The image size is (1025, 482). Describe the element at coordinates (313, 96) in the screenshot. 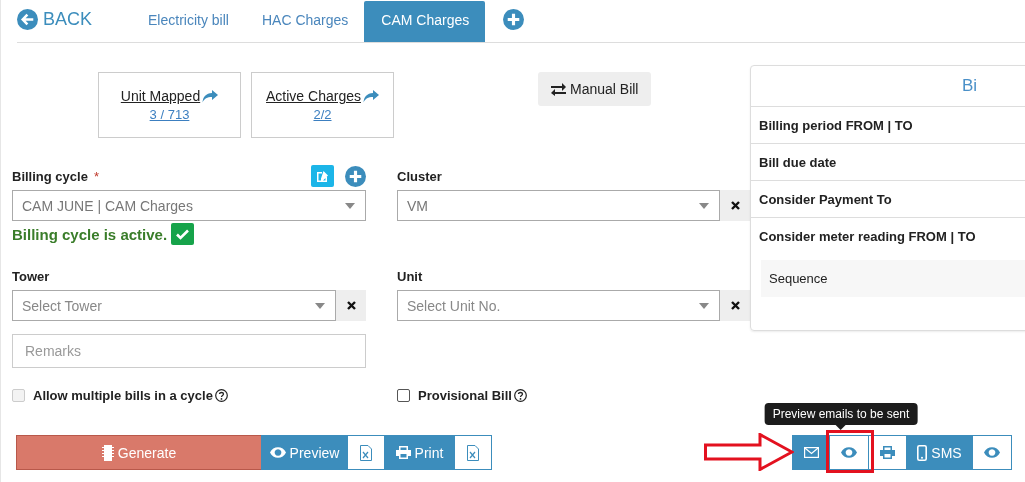

I see `stat-link: Active Charges` at that location.